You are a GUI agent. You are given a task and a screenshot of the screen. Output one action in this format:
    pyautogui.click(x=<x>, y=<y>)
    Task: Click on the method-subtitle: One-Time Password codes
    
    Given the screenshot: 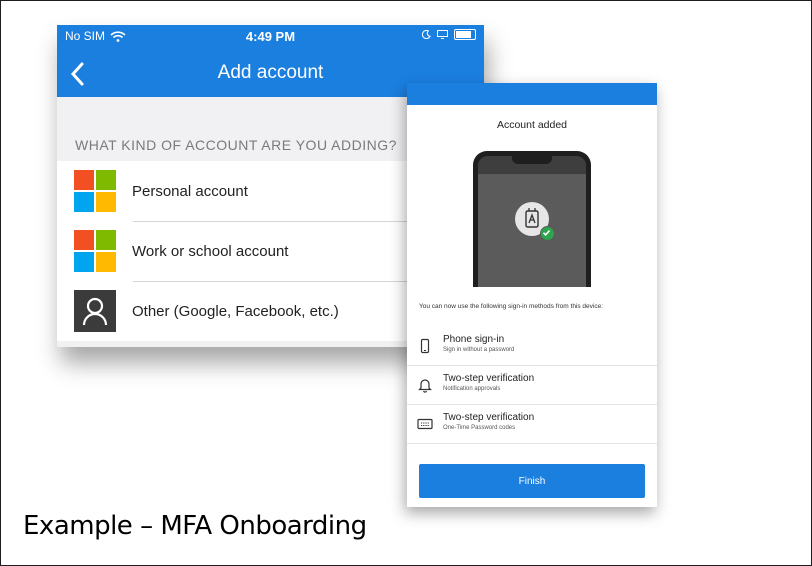 What is the action you would take?
    pyautogui.click(x=479, y=428)
    